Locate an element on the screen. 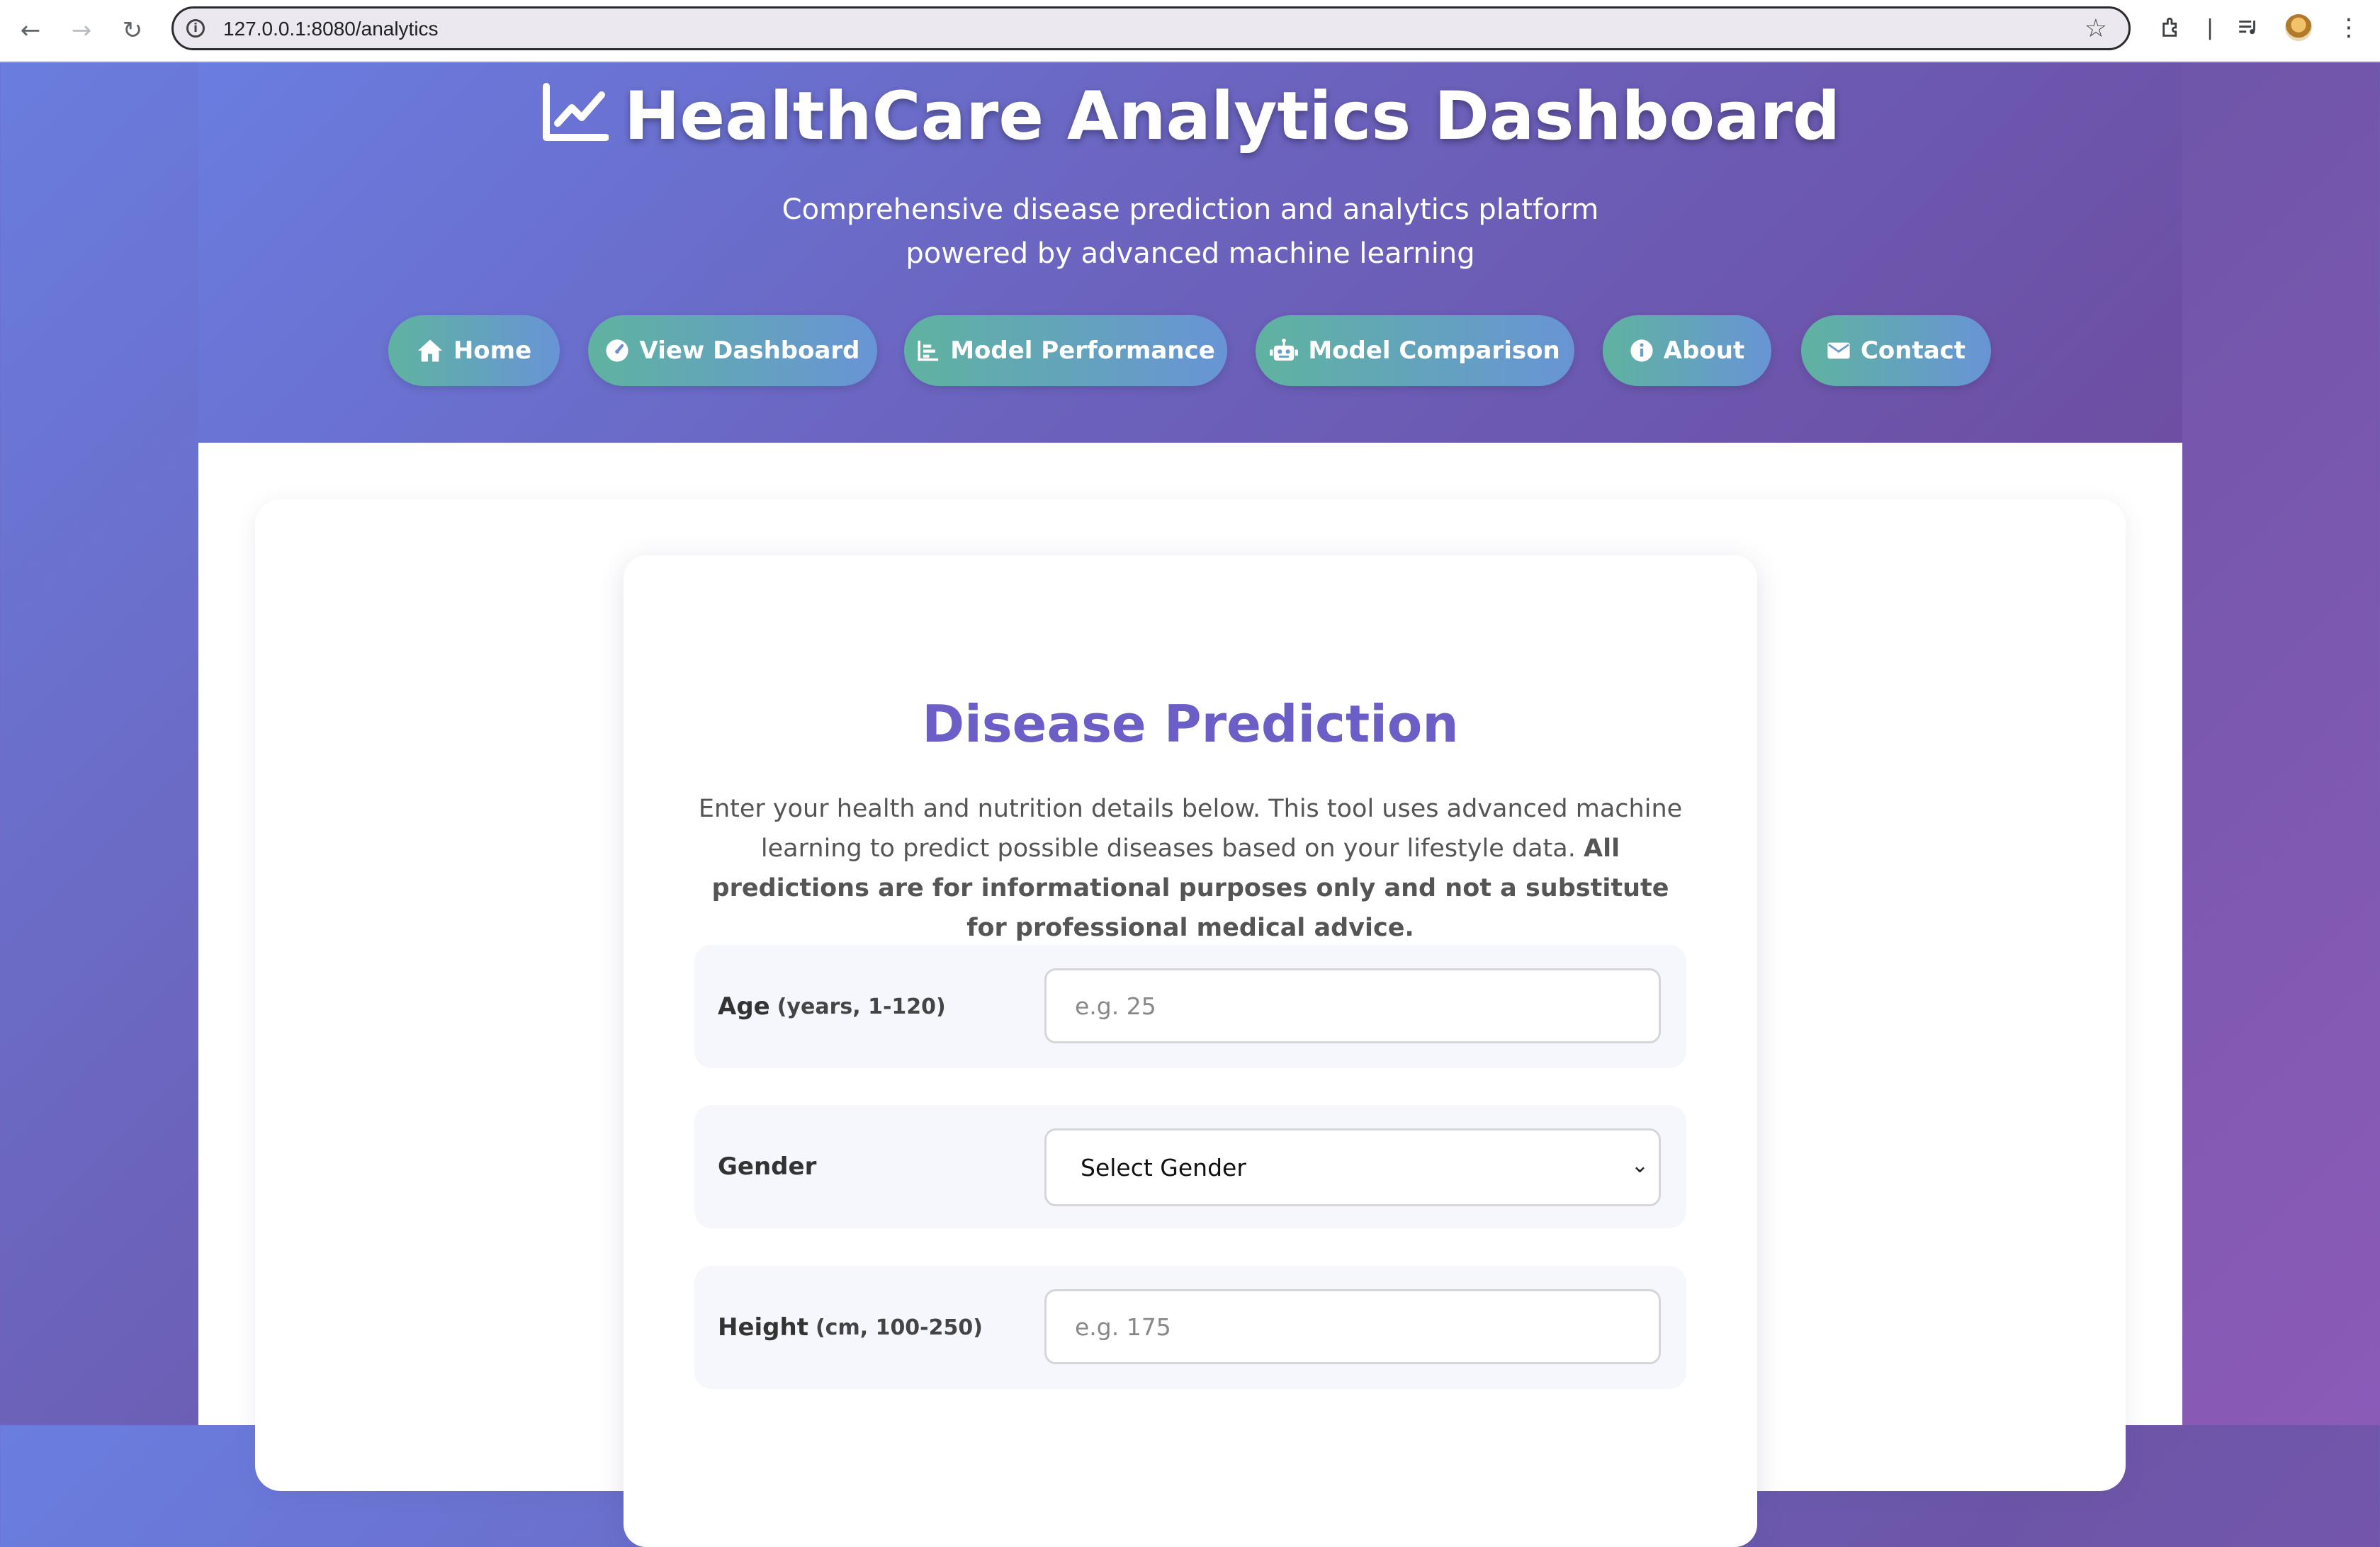 Image resolution: width=2380 pixels, height=1547 pixels. age-hint: (years, 1-120) is located at coordinates (862, 1007).